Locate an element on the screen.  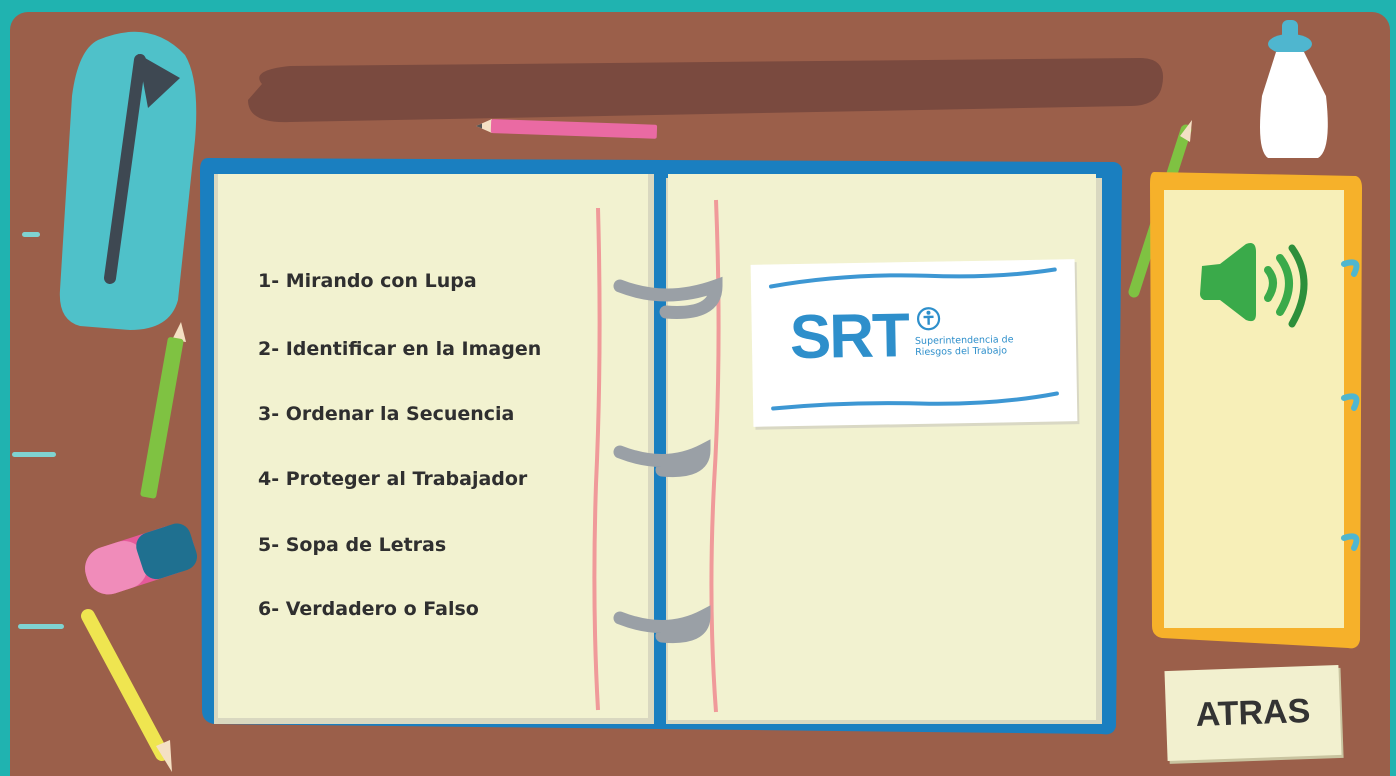
menu-item-sopa-de-letras: 5- Sopa de Letras is located at coordinates (352, 545).